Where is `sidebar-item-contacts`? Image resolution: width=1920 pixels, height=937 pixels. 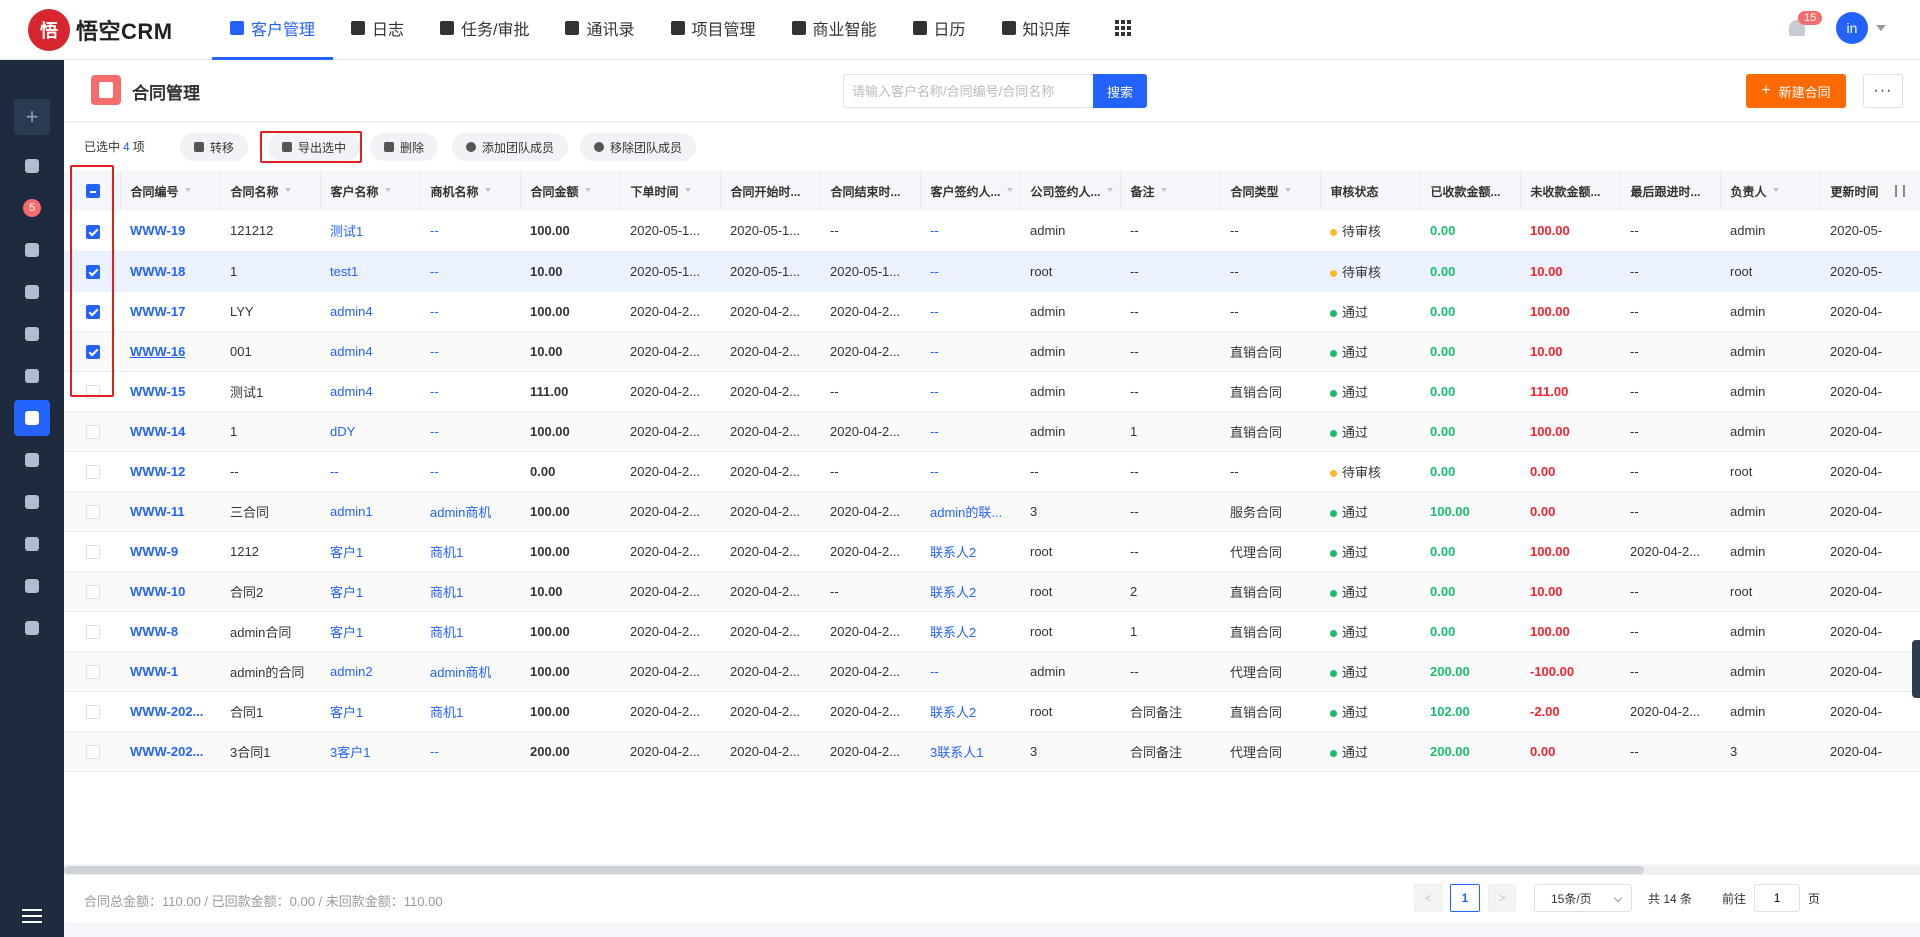
sidebar-item-contacts is located at coordinates (32, 334).